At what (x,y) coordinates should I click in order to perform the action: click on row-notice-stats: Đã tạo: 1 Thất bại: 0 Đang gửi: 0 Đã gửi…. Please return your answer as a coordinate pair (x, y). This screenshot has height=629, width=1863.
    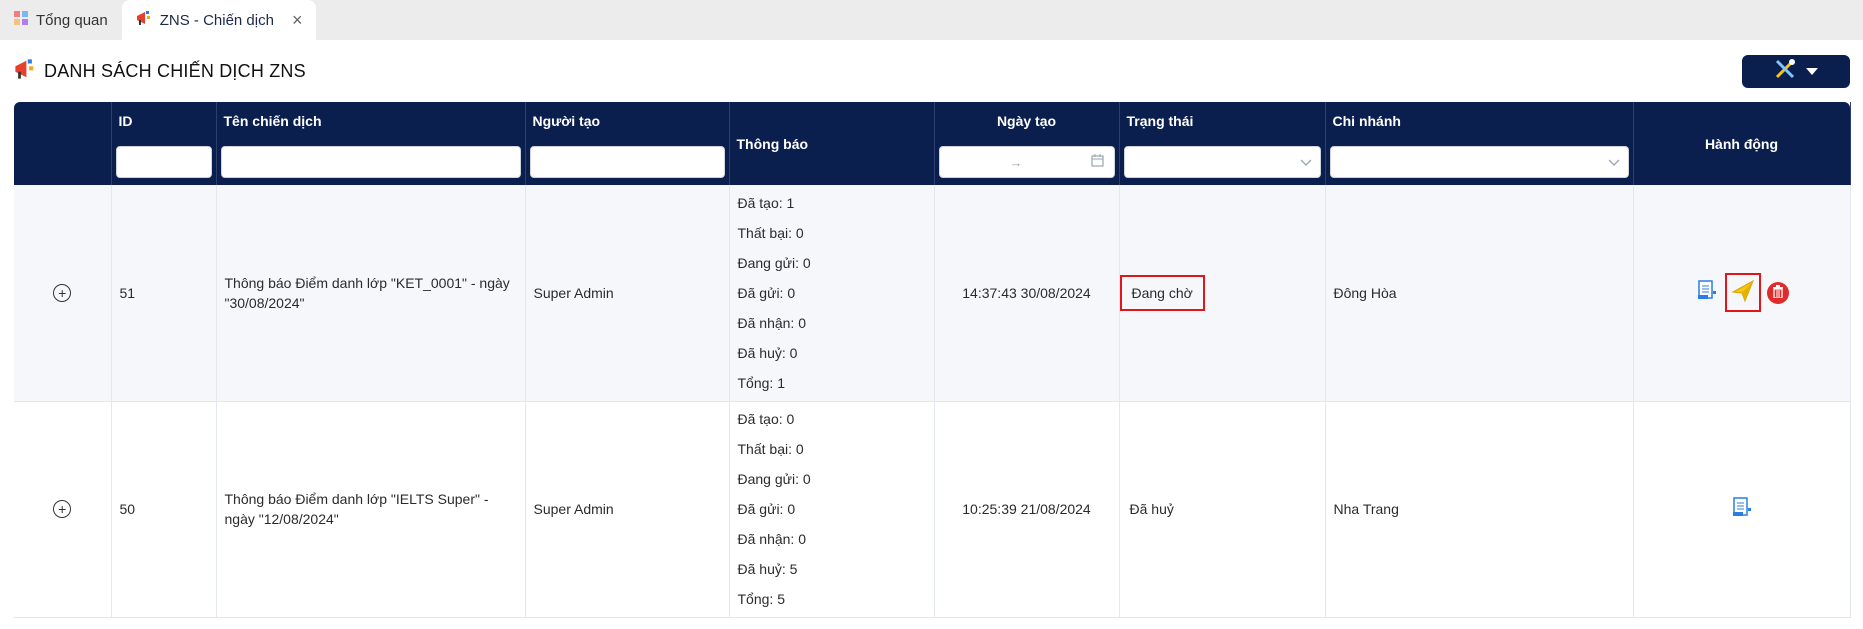
    Looking at the image, I should click on (832, 293).